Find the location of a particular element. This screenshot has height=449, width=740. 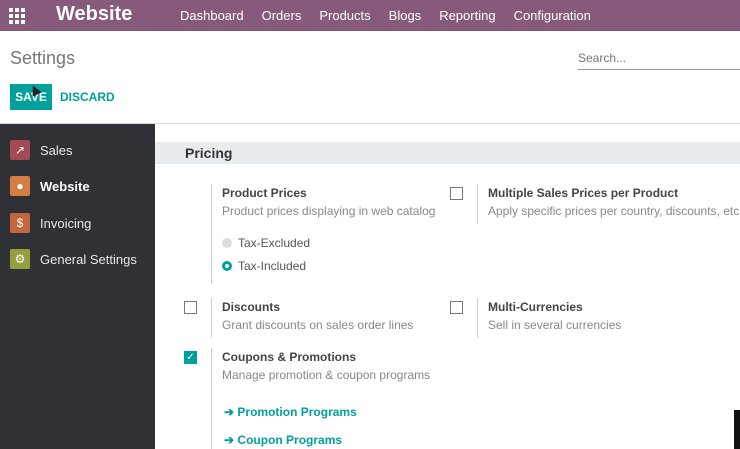

section-title: Pricing is located at coordinates (209, 153).